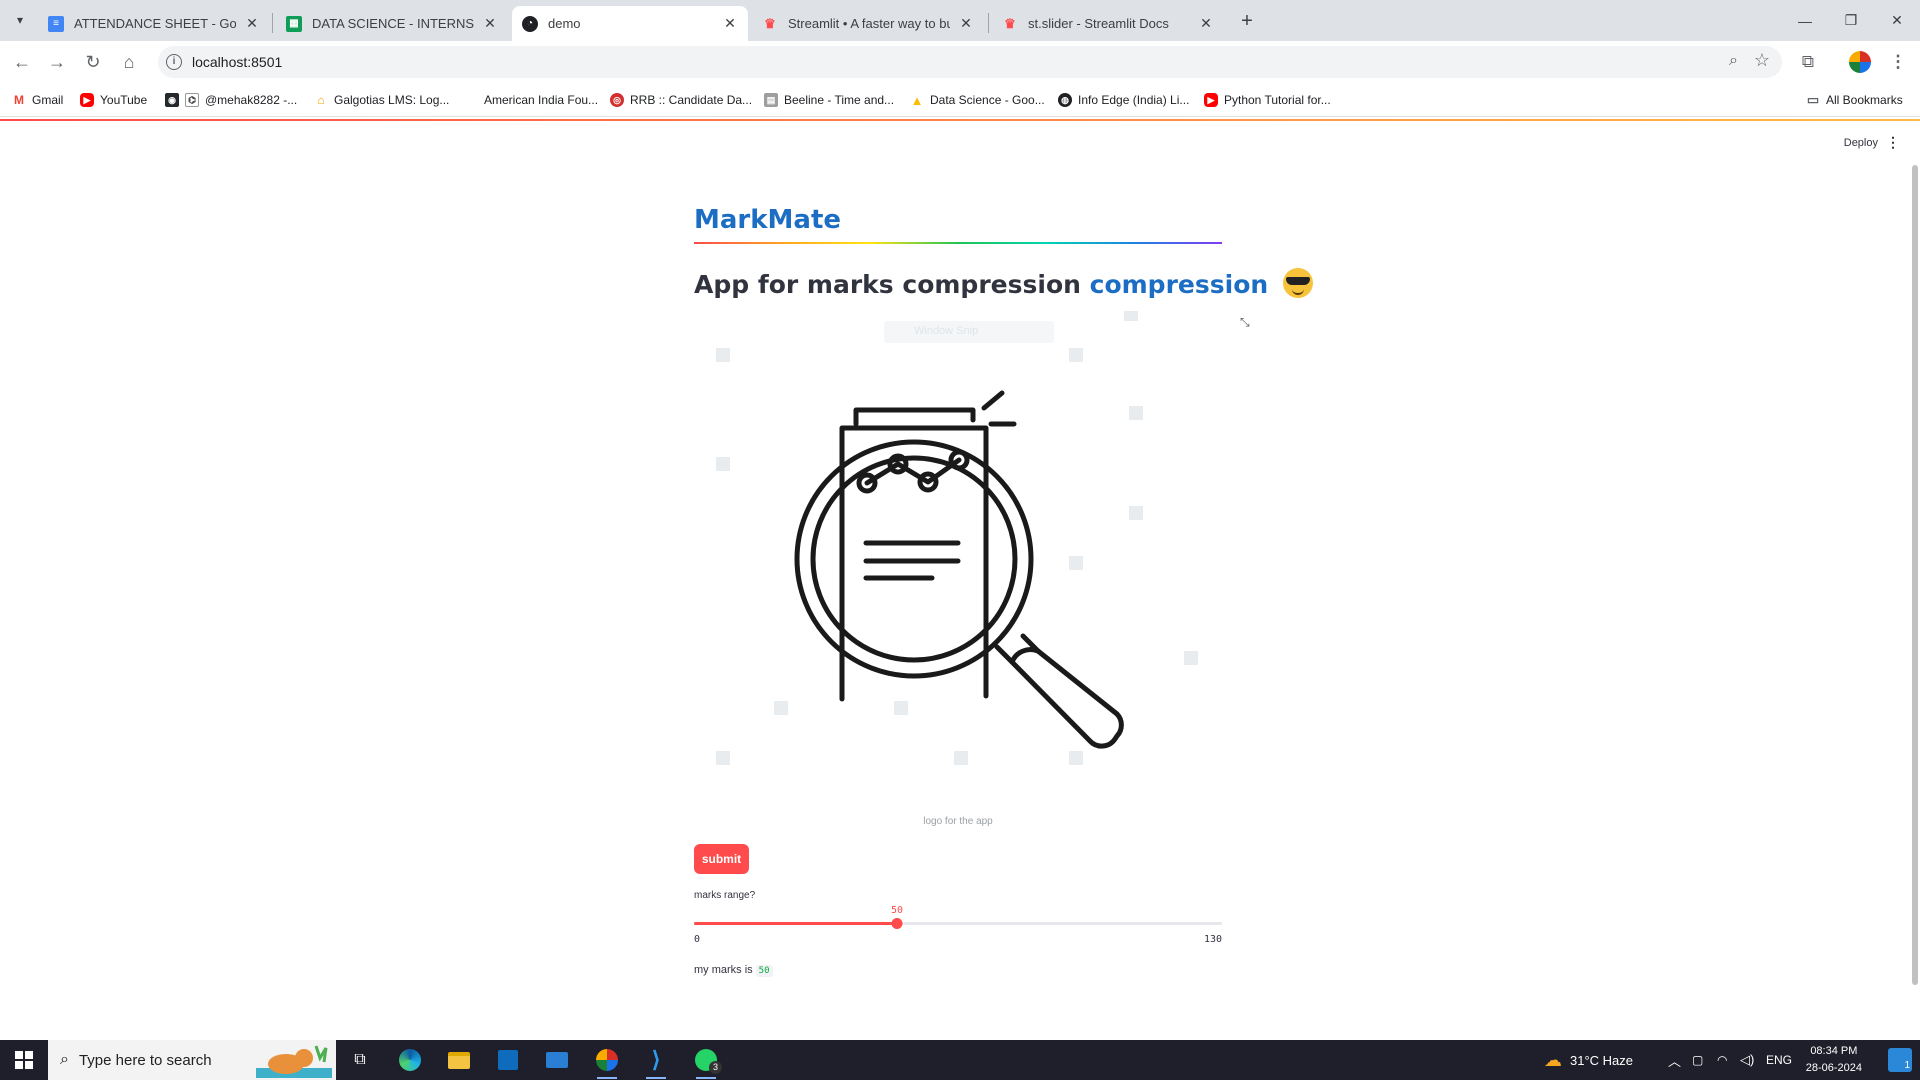 The height and width of the screenshot is (1080, 1920). Describe the element at coordinates (958, 923) in the screenshot. I see `marks-range-slider` at that location.